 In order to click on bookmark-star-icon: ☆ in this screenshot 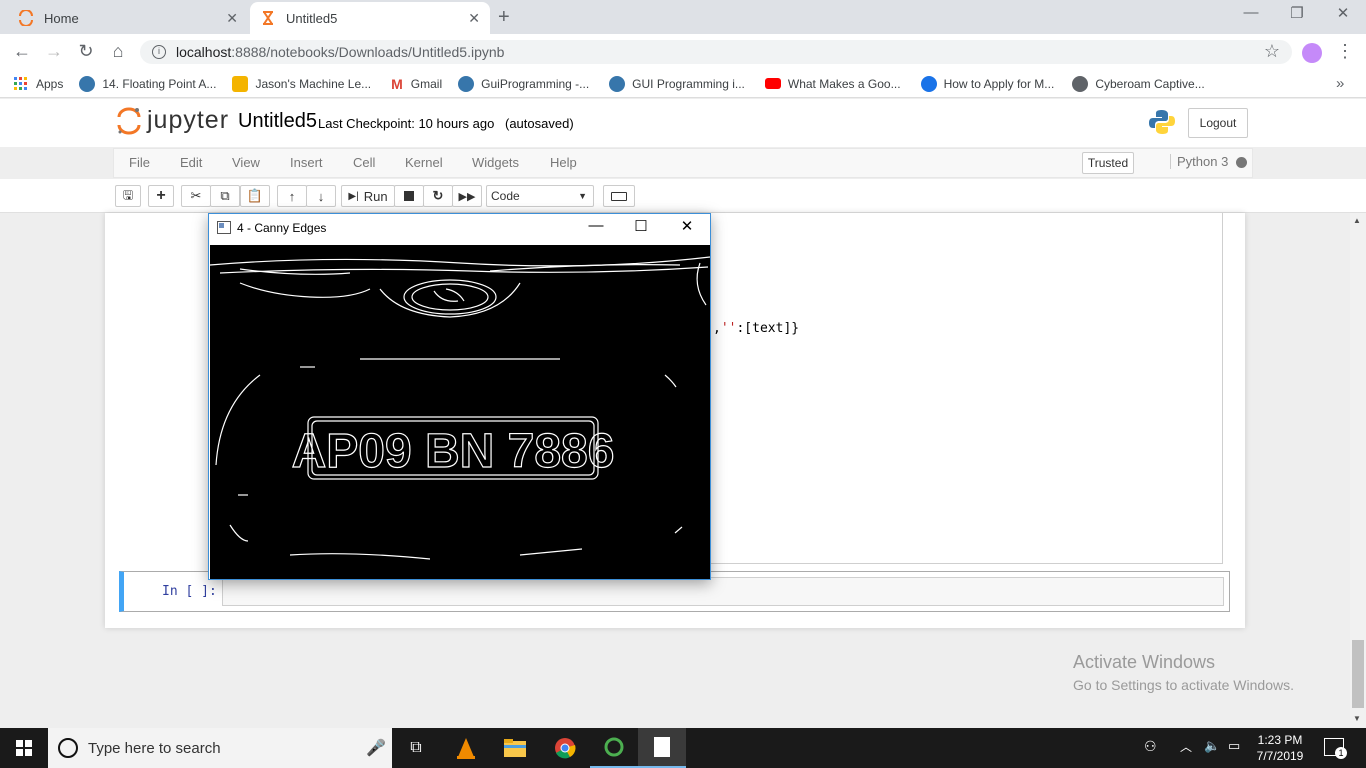, I will do `click(1272, 51)`.